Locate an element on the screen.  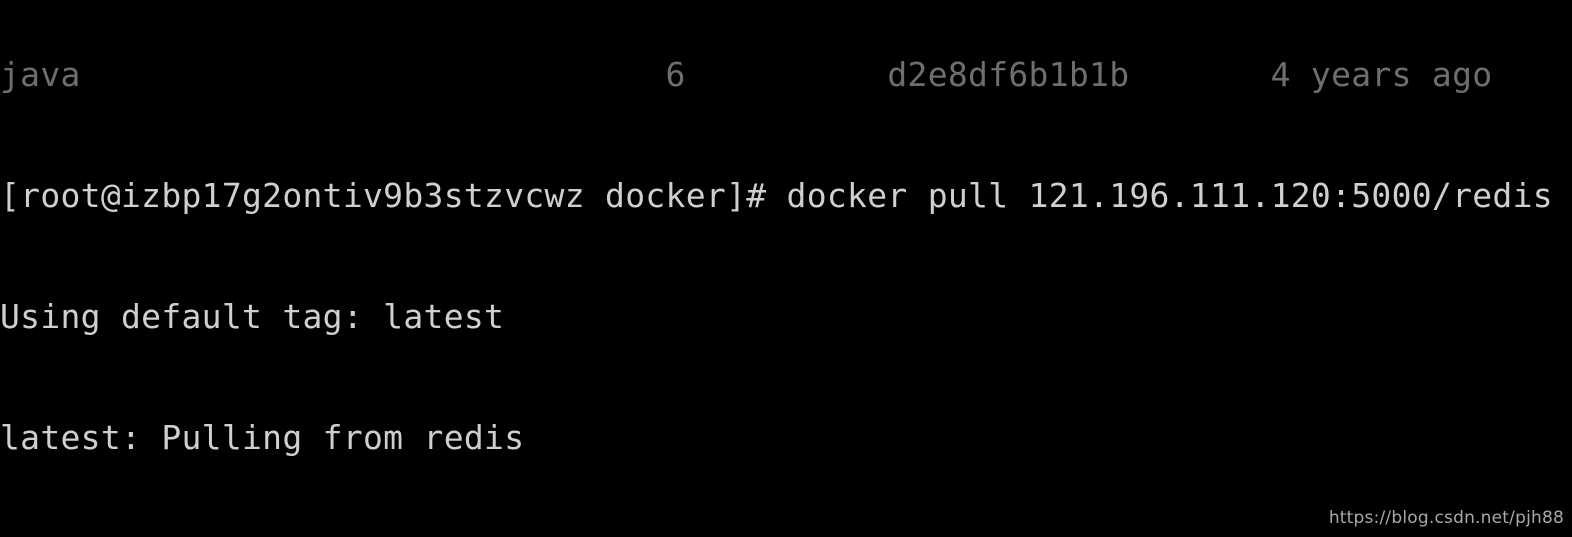
terminal-line-scrollback-java: java 6 d2e8df6b1b1b 4 years ago 816MB is located at coordinates (746, 74).